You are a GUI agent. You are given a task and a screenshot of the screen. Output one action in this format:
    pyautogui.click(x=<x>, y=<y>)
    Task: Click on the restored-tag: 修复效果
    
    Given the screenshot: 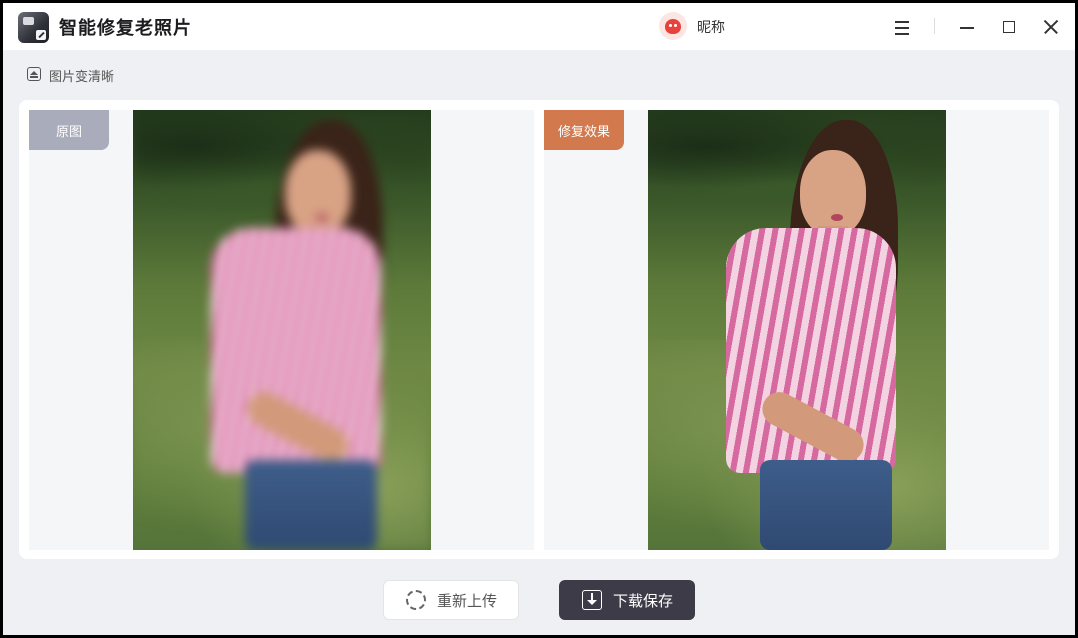 What is the action you would take?
    pyautogui.click(x=584, y=130)
    